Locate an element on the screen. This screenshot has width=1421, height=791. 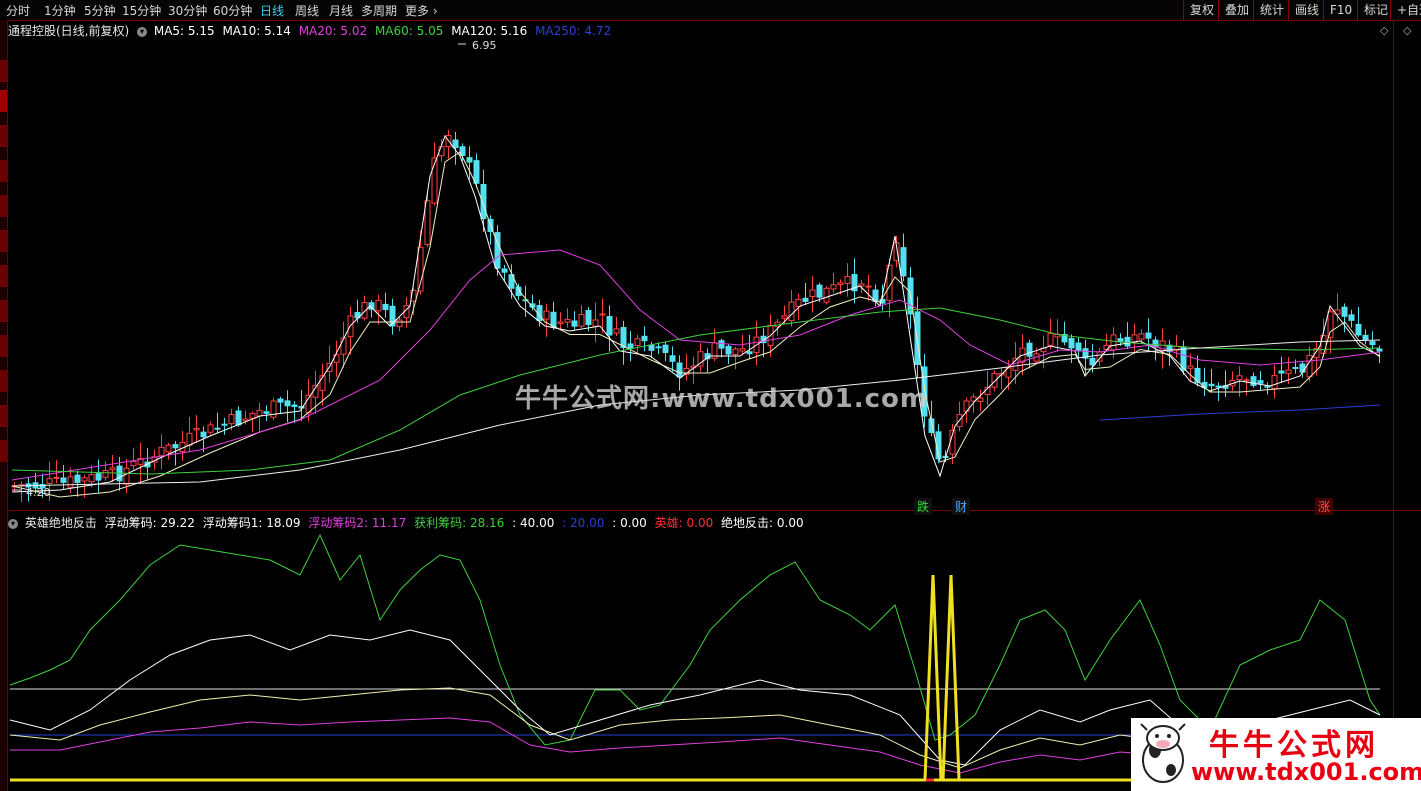
low-price-value: 4.20 is located at coordinates (38, 492).